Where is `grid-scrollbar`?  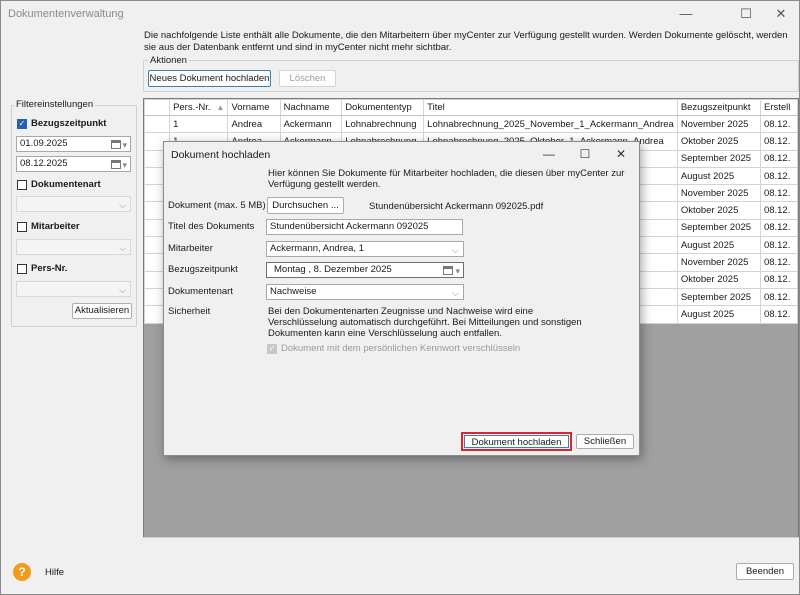
grid-scrollbar is located at coordinates (471, 543).